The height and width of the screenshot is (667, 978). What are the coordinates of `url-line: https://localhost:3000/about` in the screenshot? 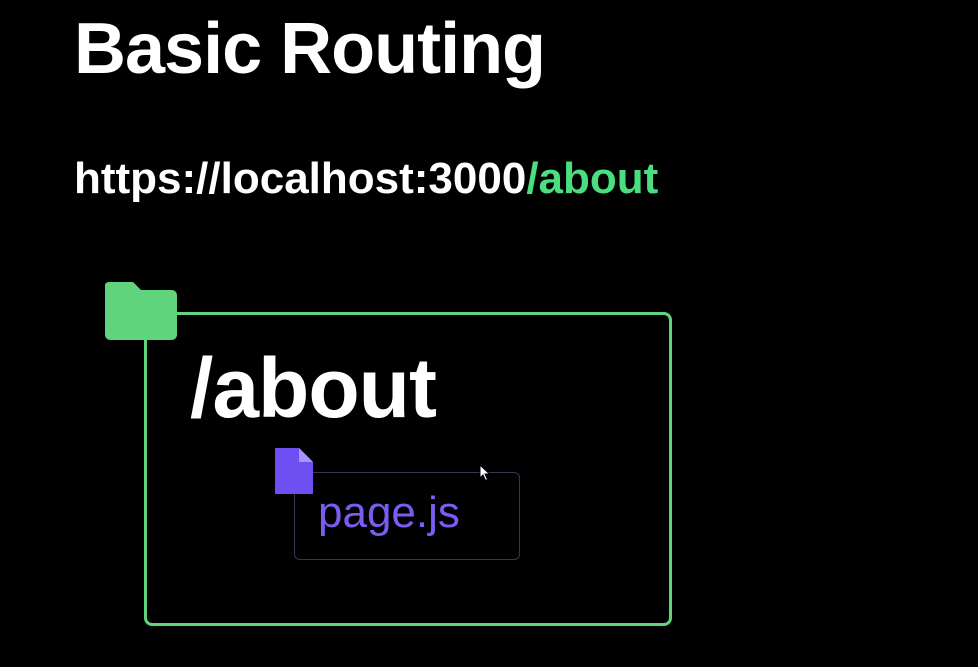 It's located at (366, 179).